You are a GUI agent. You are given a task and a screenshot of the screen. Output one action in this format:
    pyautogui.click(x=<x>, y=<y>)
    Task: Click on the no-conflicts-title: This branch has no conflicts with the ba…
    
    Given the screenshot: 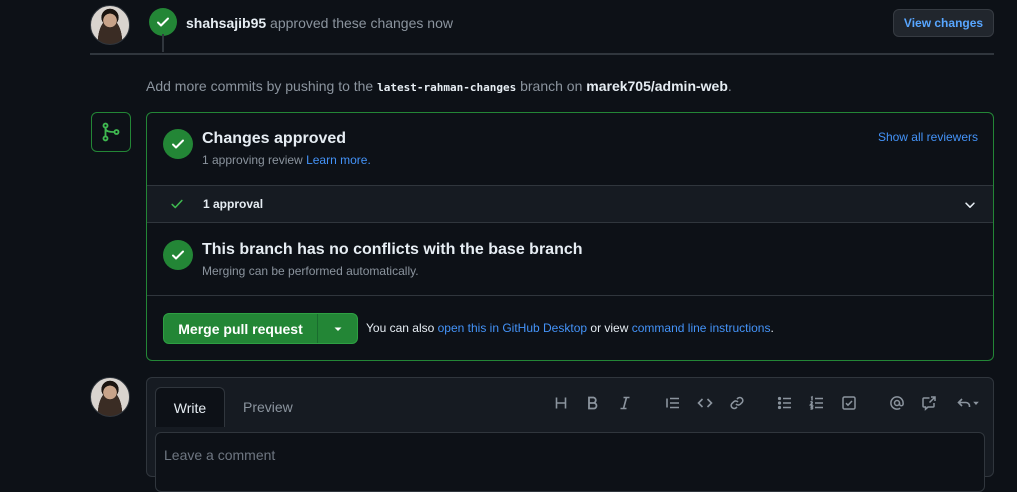 What is the action you would take?
    pyautogui.click(x=392, y=249)
    